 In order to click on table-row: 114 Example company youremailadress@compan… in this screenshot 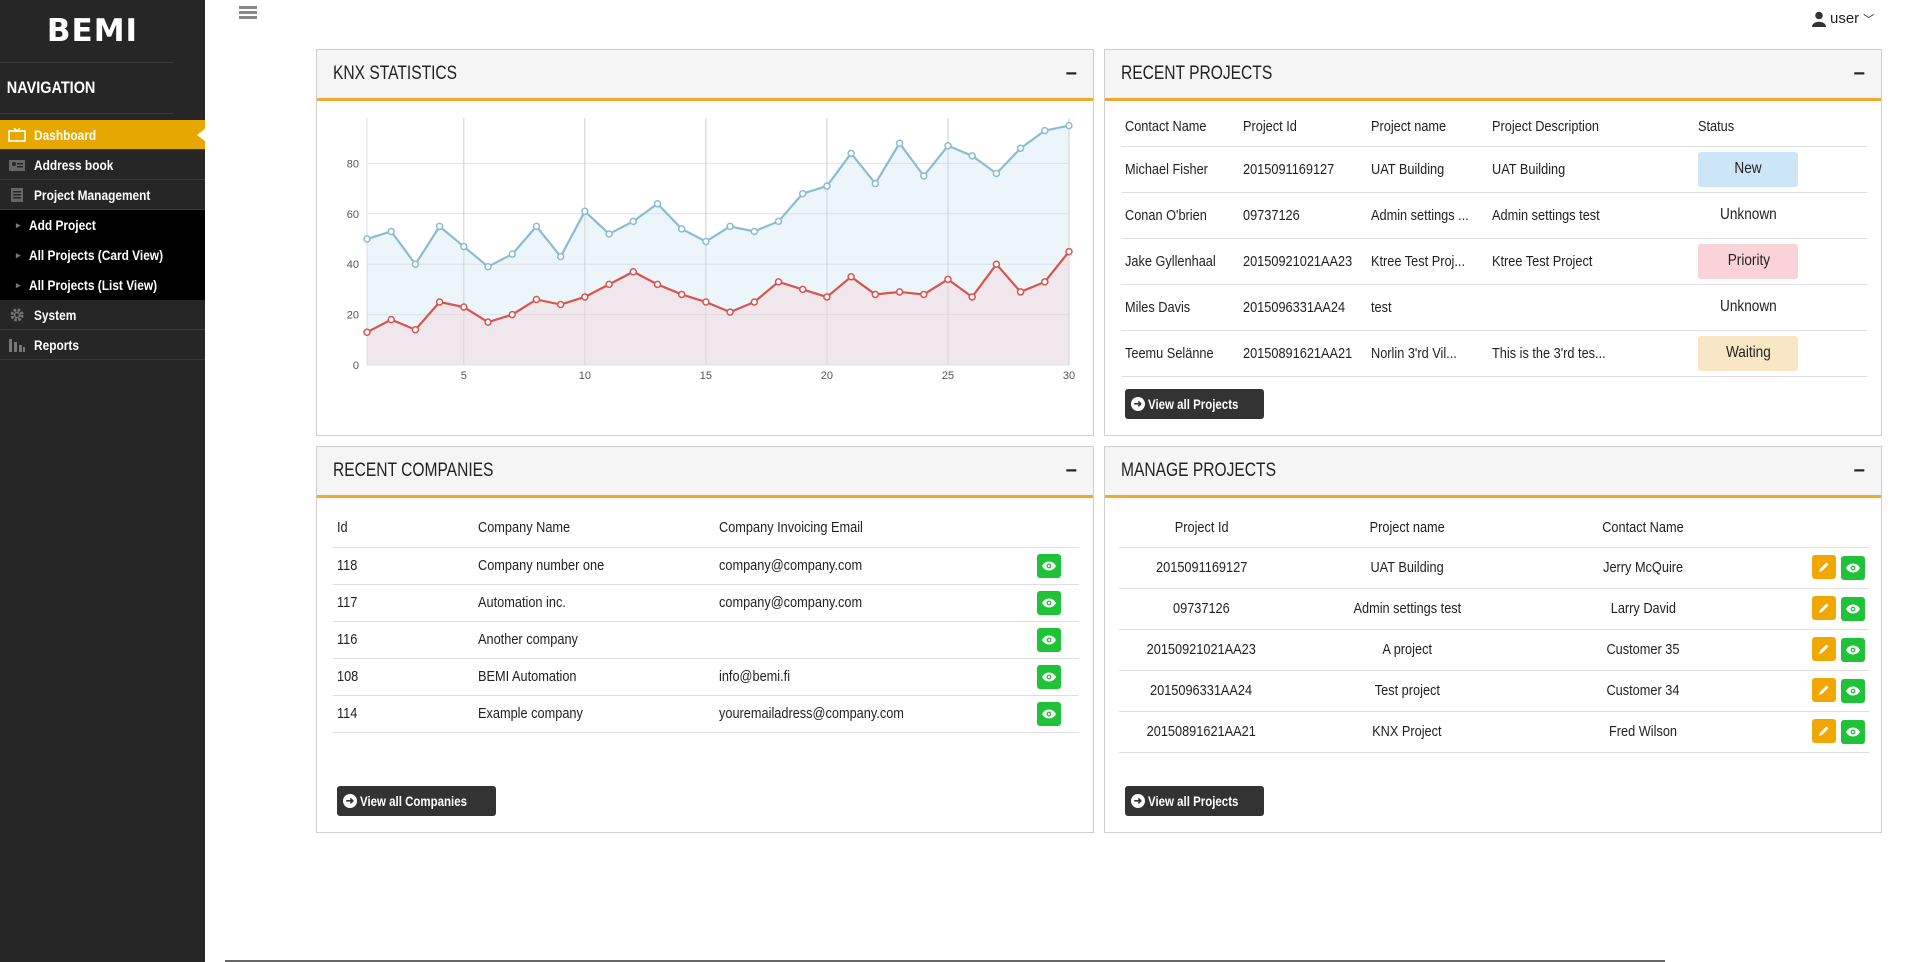, I will do `click(706, 714)`.